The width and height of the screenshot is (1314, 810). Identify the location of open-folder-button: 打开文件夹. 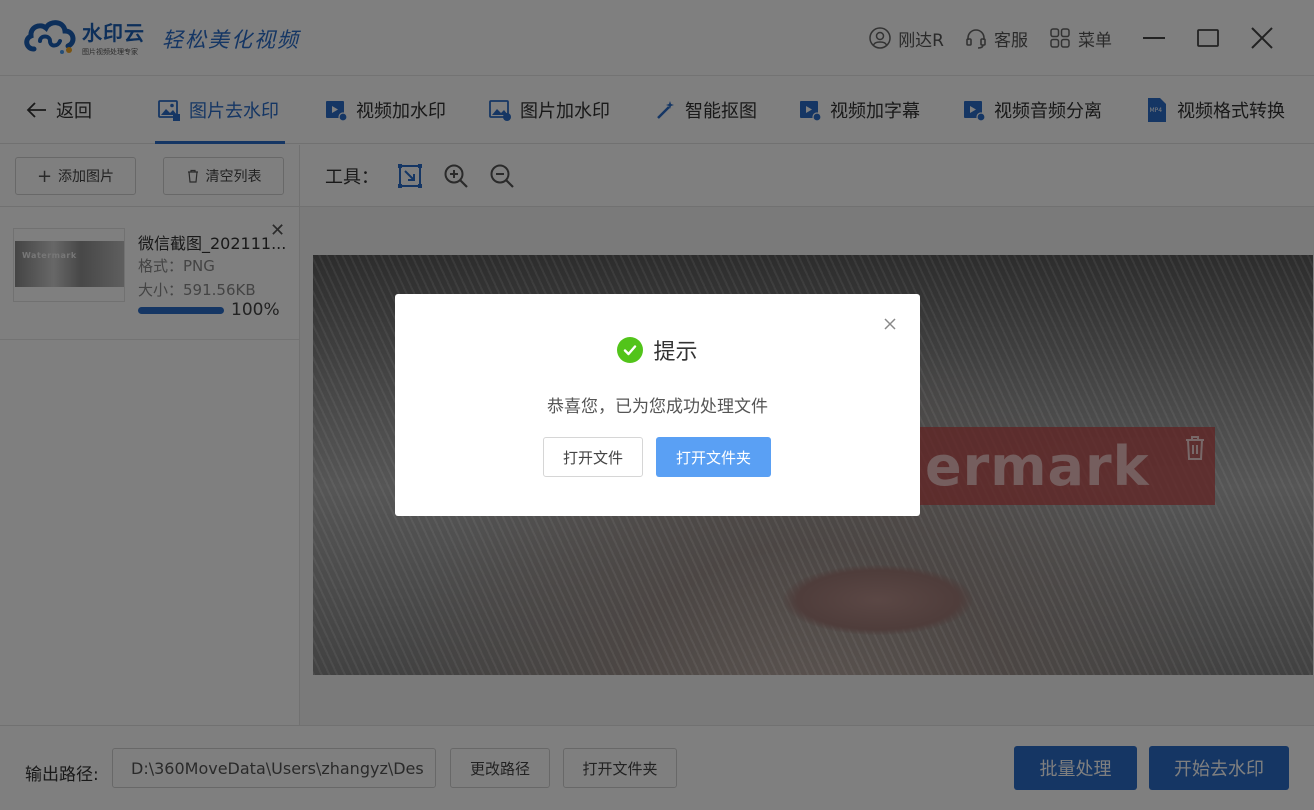
(713, 457).